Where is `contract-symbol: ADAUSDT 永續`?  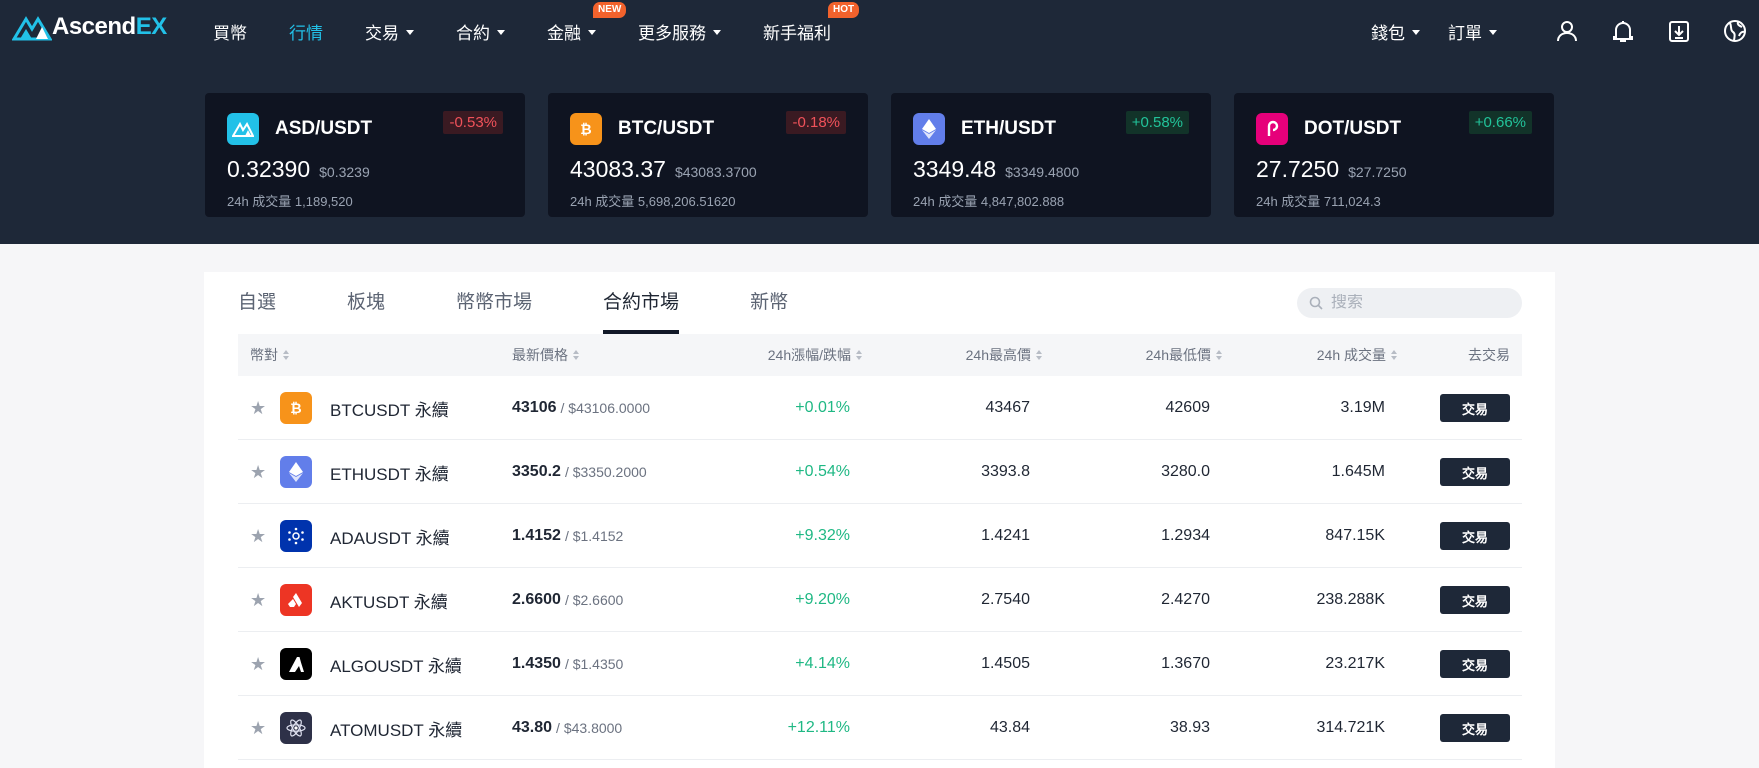
contract-symbol: ADAUSDT 永續 is located at coordinates (390, 536).